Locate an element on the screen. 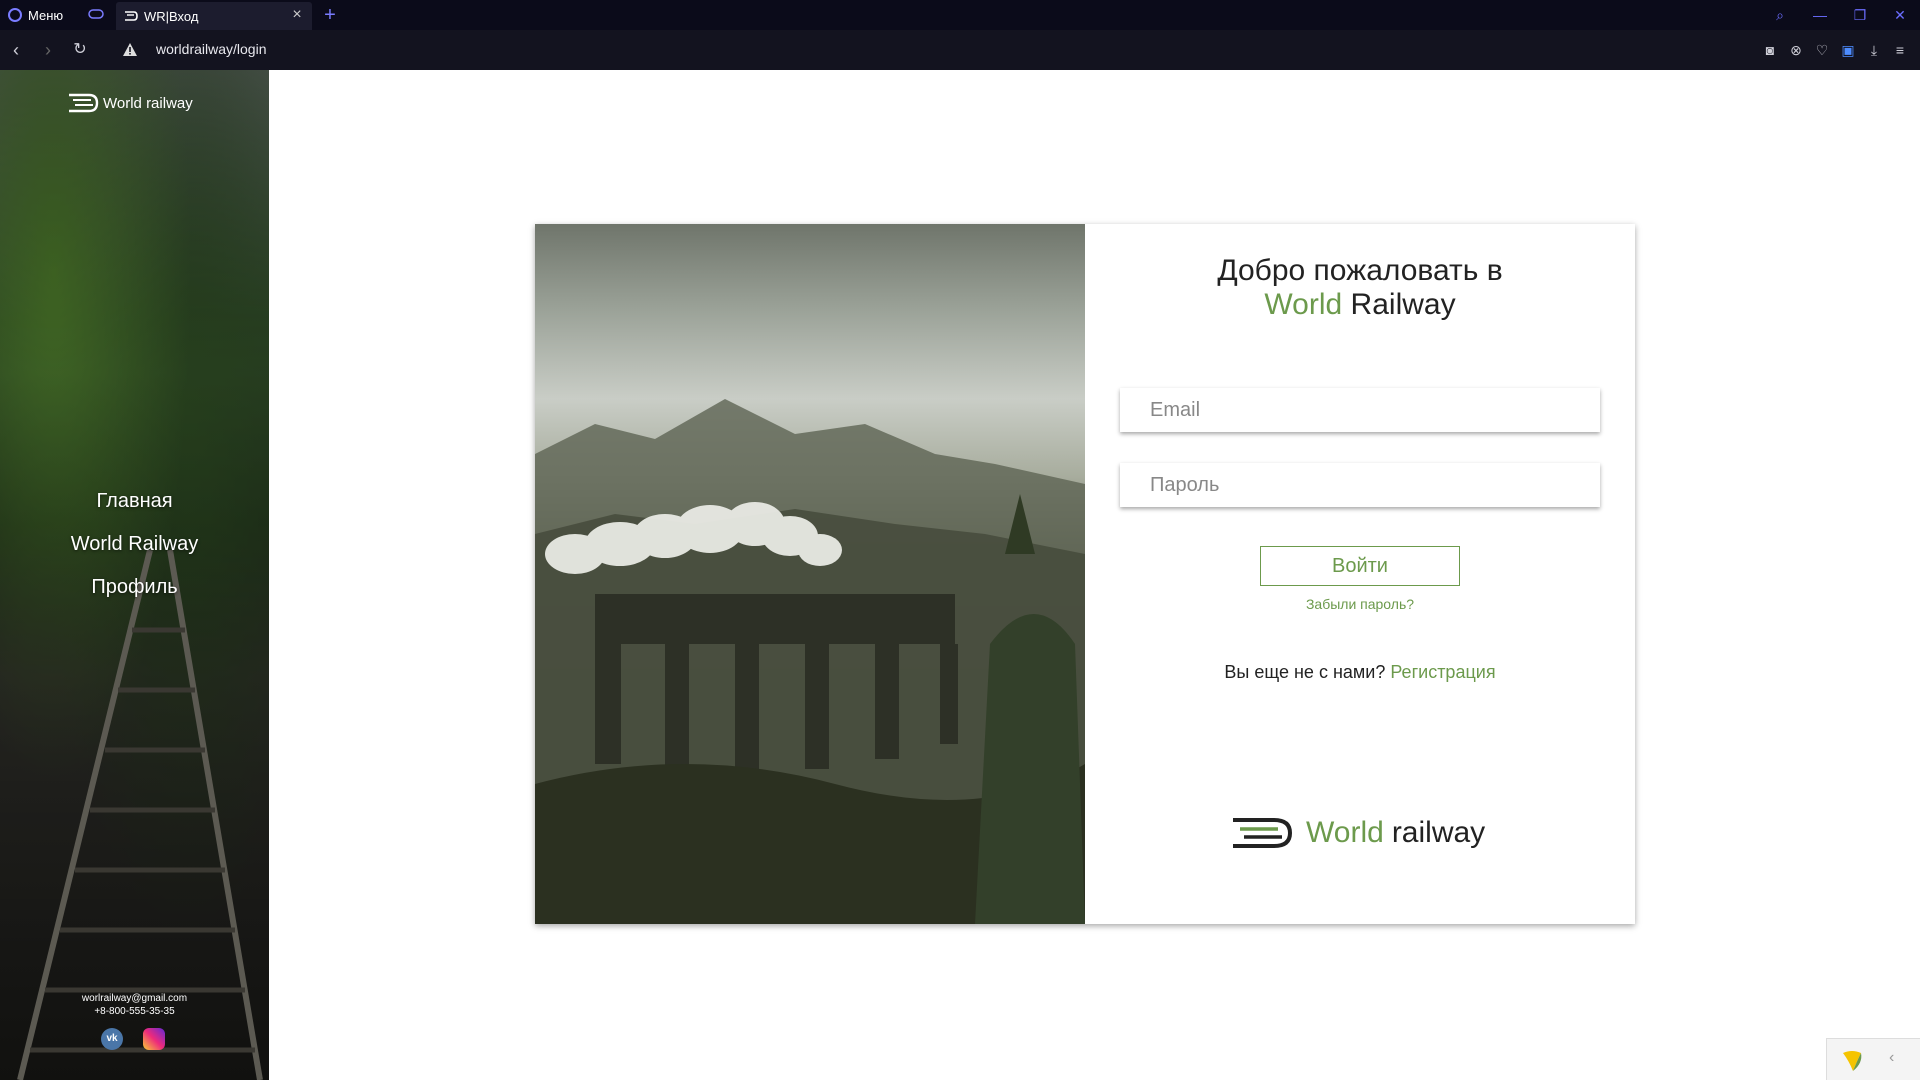 This screenshot has height=1080, width=1920. tab-favicon-icon is located at coordinates (131, 16).